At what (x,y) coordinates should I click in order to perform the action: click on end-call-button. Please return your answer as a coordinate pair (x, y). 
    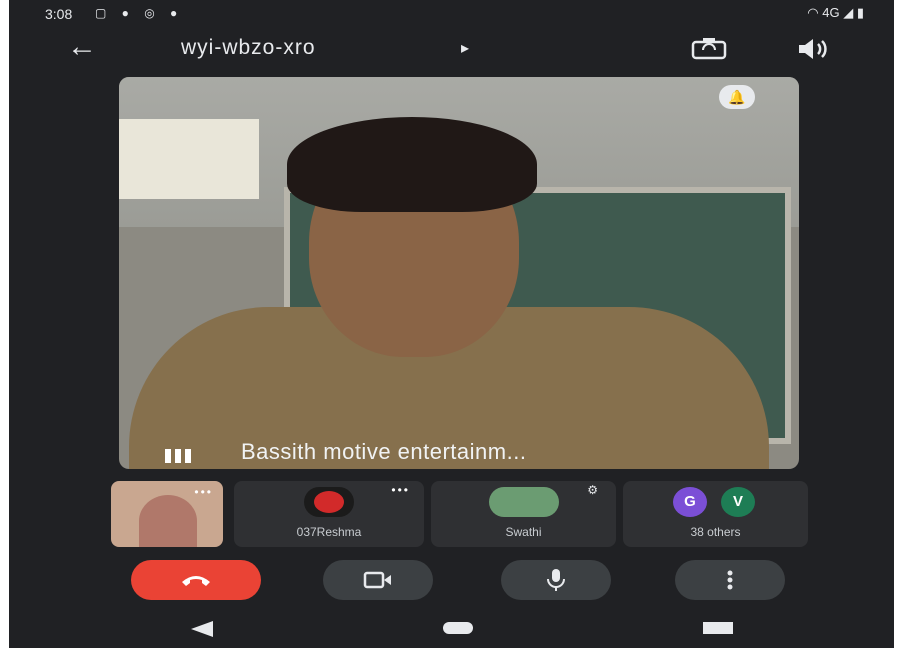
    Looking at the image, I should click on (196, 580).